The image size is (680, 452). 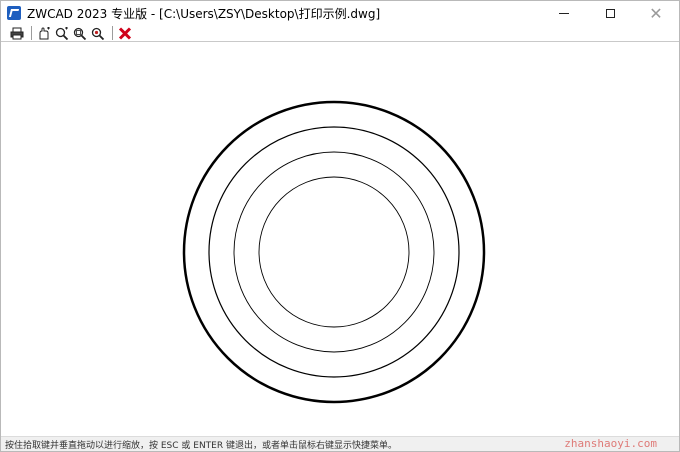 I want to click on pan-button, so click(x=44, y=33).